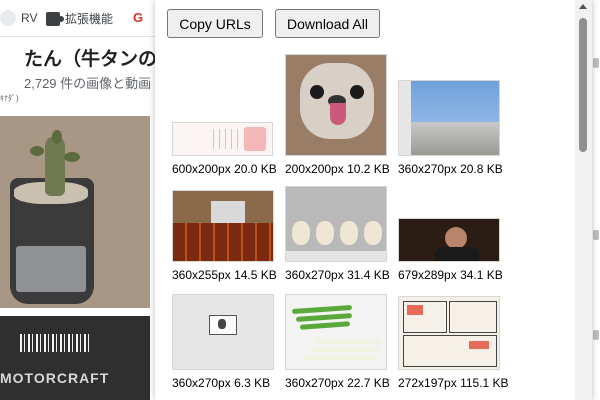  I want to click on image-caption: 360x270px 20.8 KB, so click(450, 169).